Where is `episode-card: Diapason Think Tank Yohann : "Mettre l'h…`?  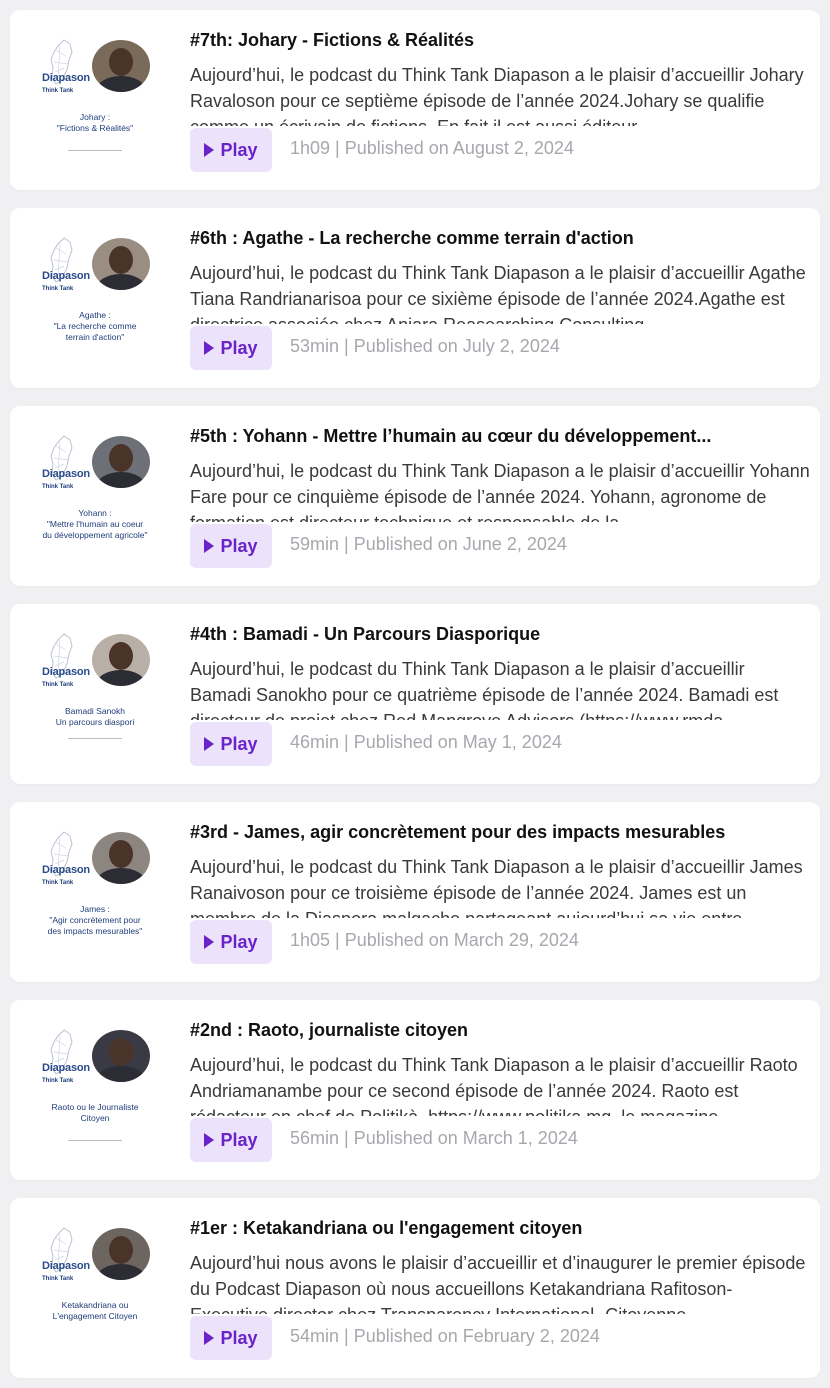
episode-card: Diapason Think Tank Yohann : "Mettre l'h… is located at coordinates (415, 496).